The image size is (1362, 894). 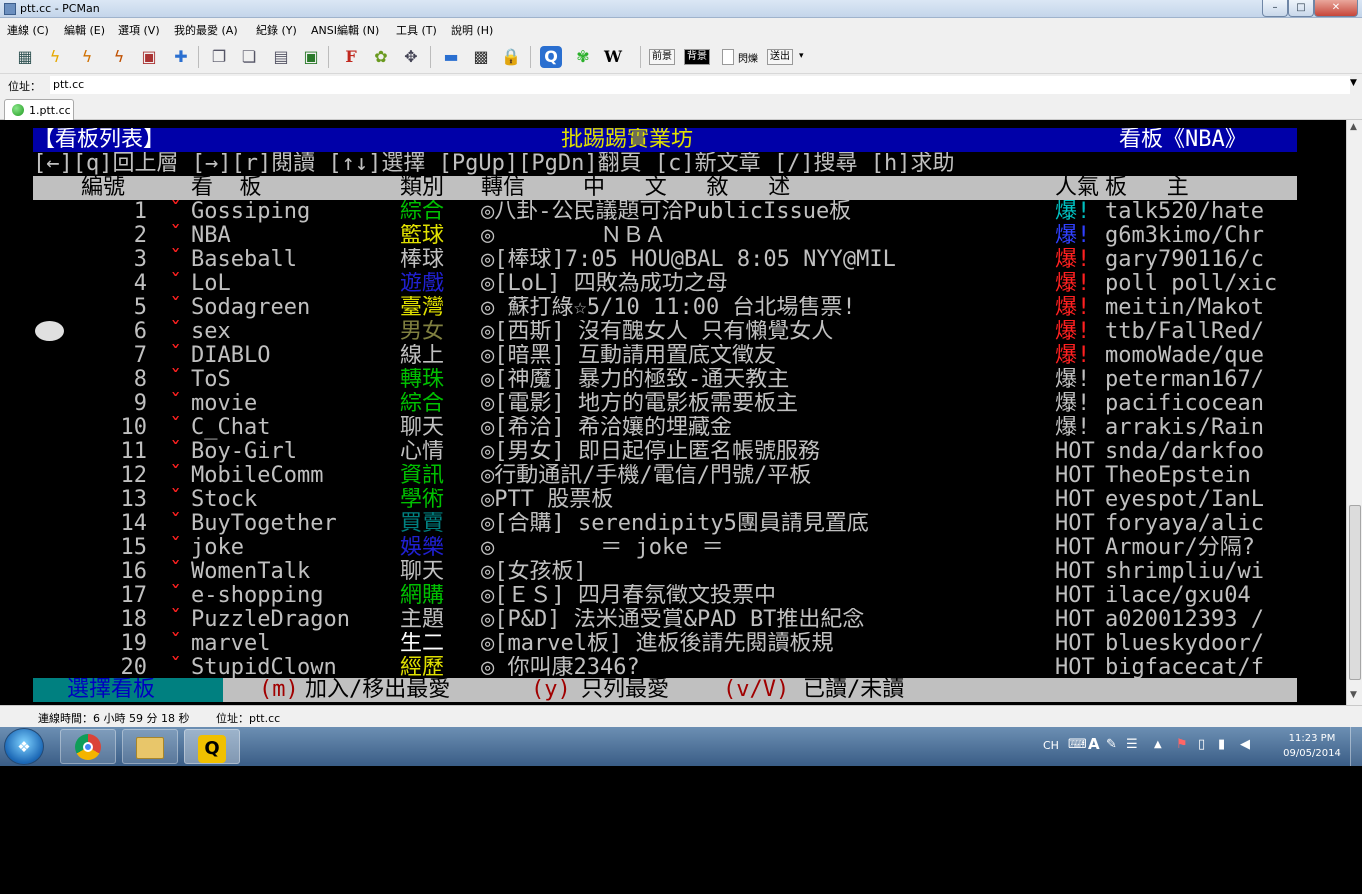 What do you see at coordinates (665, 284) in the screenshot?
I see `board-row: 4 ˇ LoL 遊戲 ◎[LoL] 四敗為成功之母 爆! poll poll/xic` at bounding box center [665, 284].